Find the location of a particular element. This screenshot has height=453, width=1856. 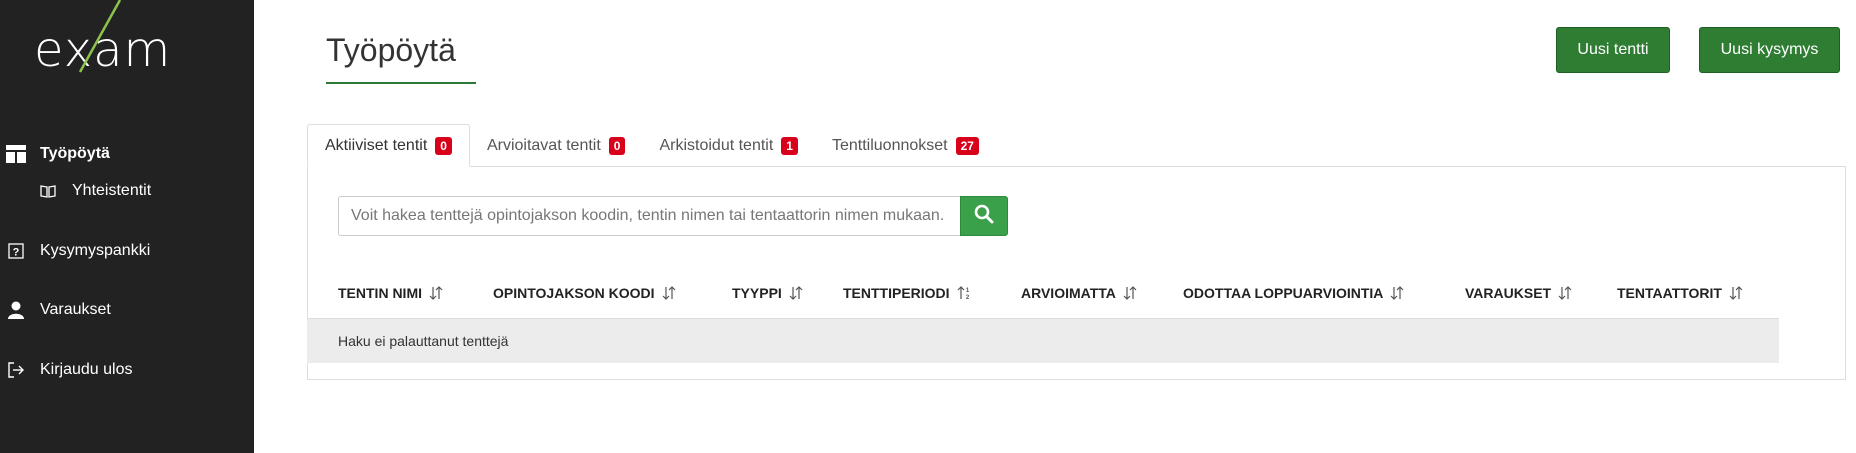

tab-arvioitavat-tentit: Arvioitavat tentit 0 is located at coordinates (556, 145).